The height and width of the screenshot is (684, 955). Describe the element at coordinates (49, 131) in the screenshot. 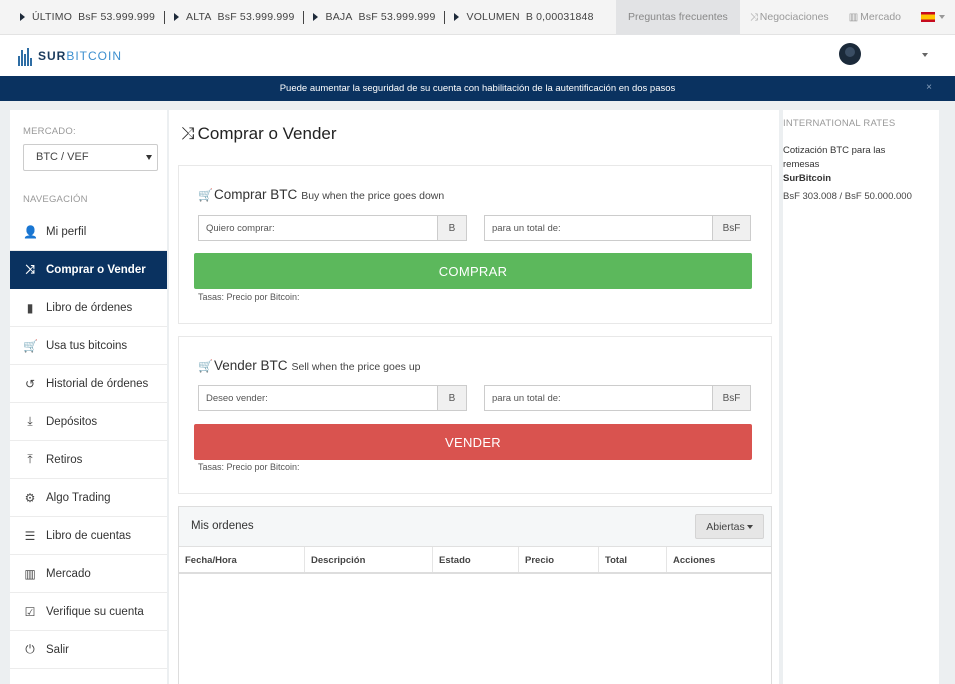

I see `market-label: MERCADO:` at that location.